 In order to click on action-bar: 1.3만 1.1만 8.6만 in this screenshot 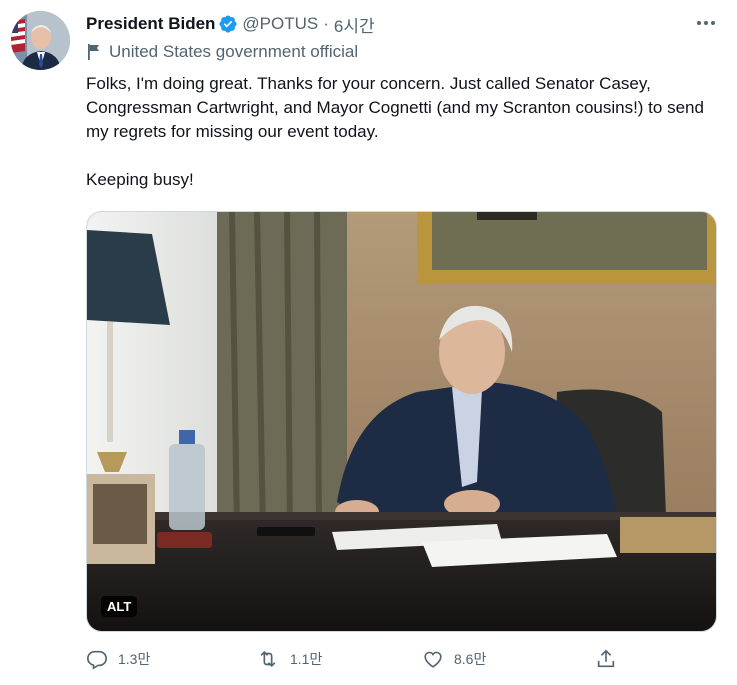, I will do `click(366, 661)`.